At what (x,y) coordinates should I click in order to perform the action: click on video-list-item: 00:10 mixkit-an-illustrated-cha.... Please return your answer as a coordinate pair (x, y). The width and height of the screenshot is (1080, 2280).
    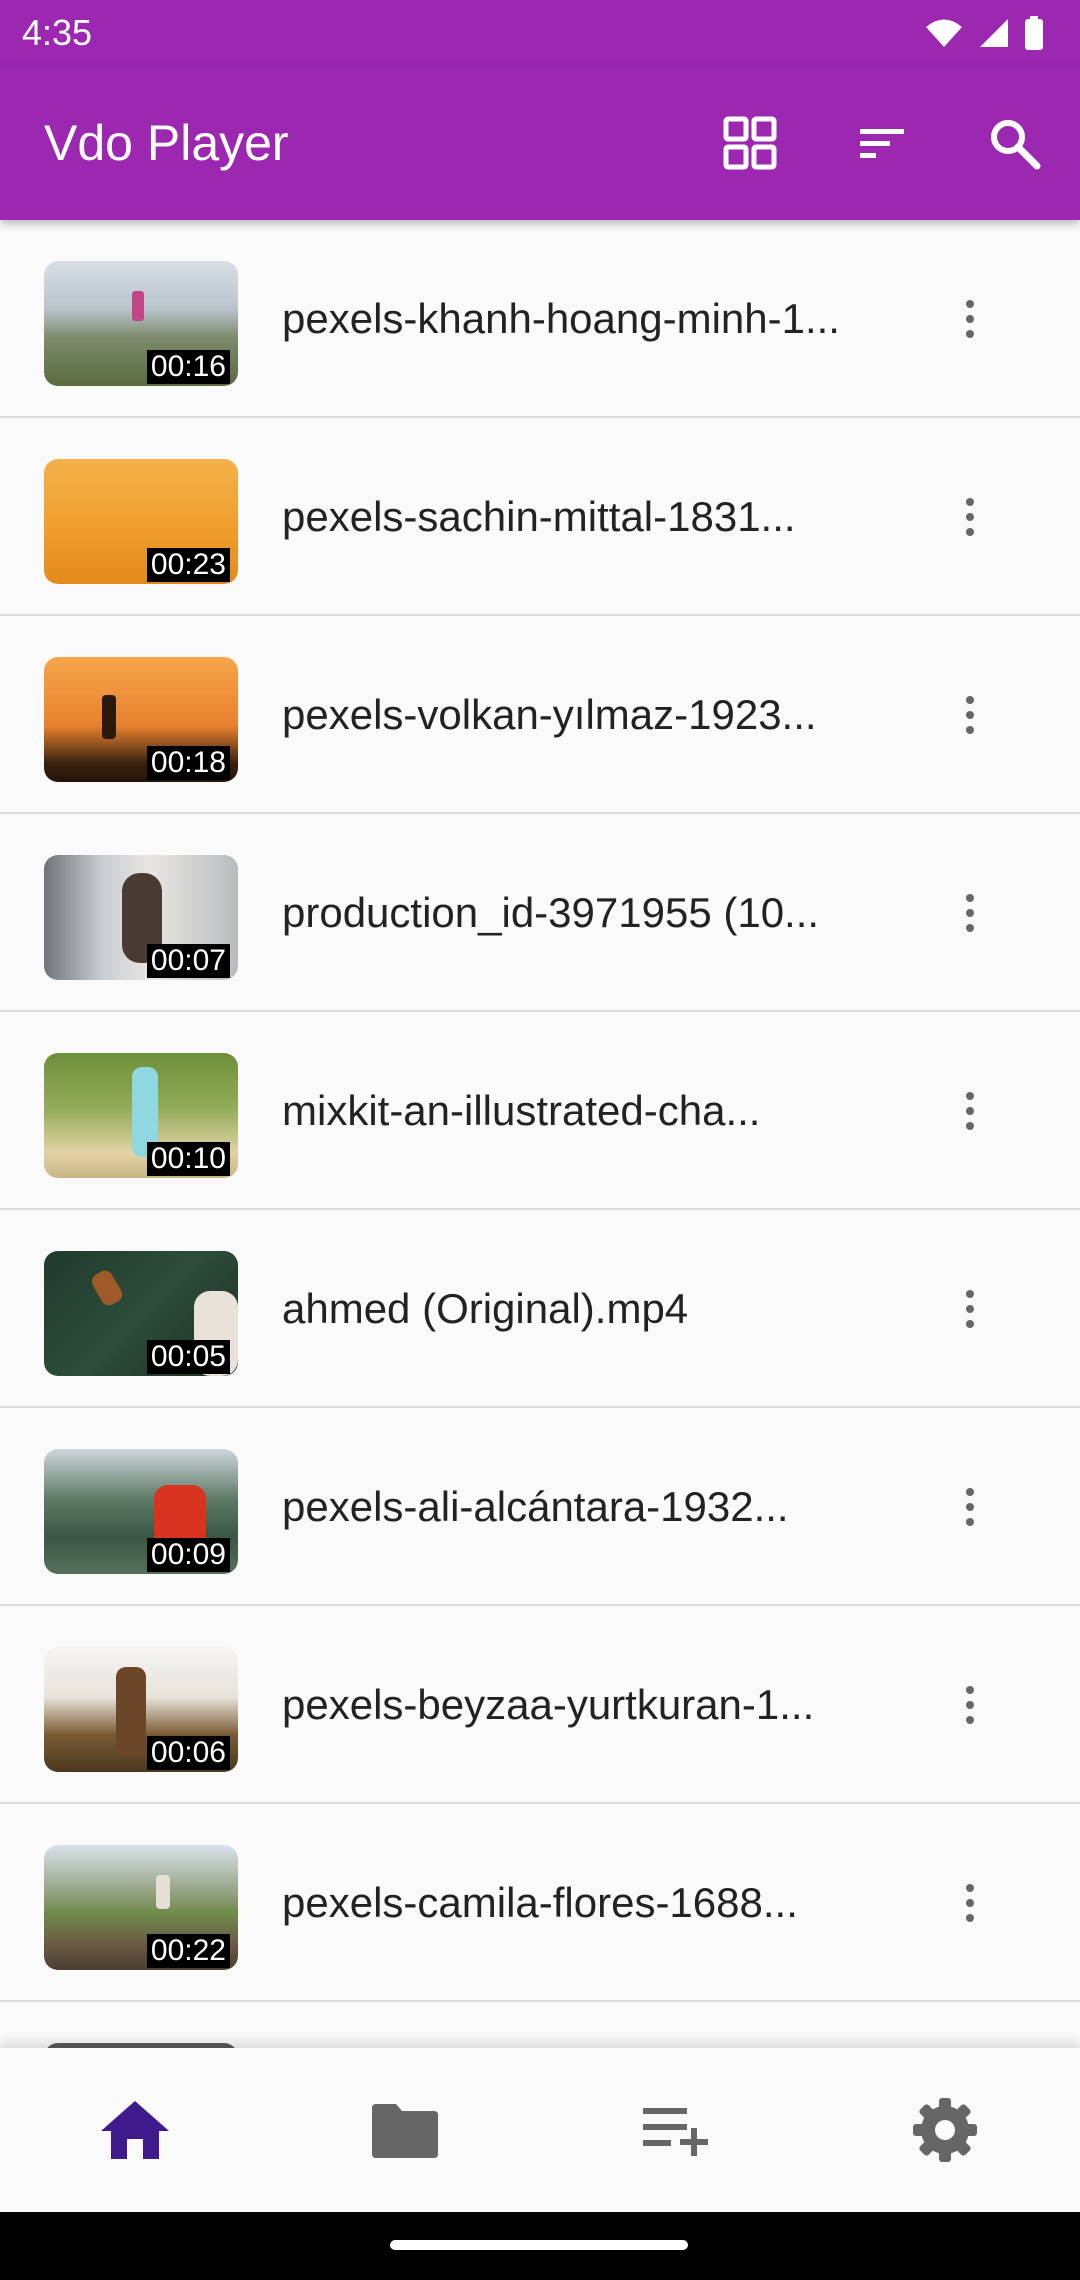
    Looking at the image, I should click on (540, 1111).